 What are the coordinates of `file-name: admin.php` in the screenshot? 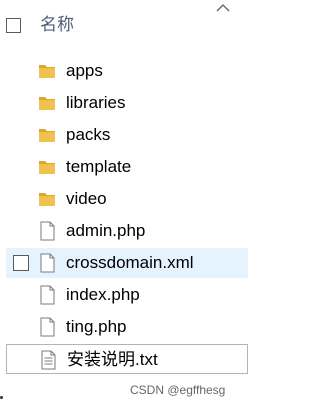 It's located at (106, 230).